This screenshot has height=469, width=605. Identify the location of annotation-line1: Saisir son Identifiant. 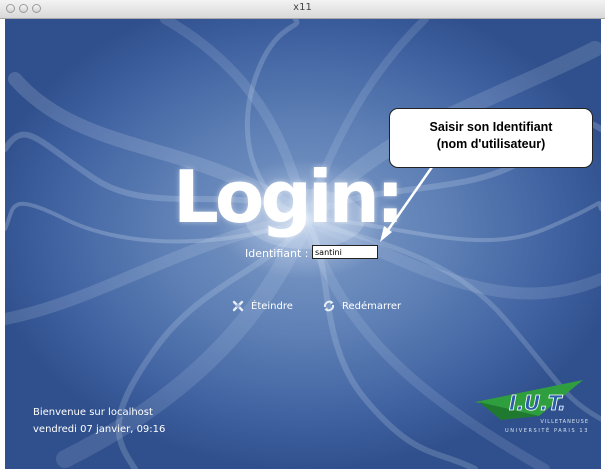
(491, 127).